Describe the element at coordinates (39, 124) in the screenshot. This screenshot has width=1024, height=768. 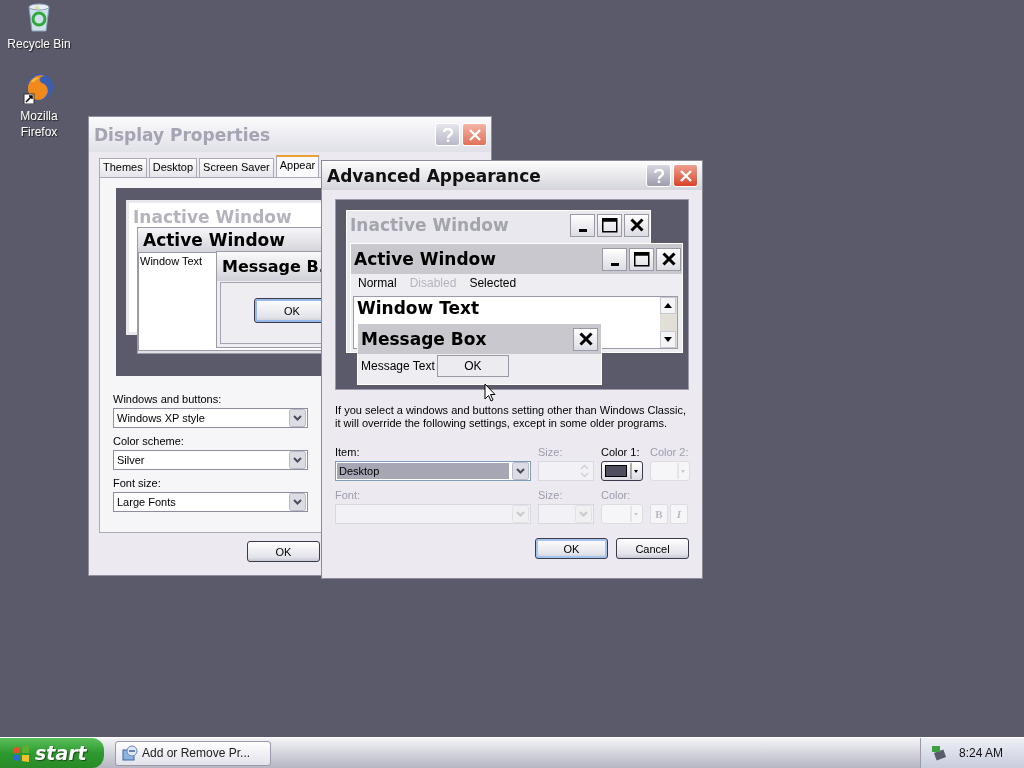
I see `icon-label: Mozilla Firefox` at that location.